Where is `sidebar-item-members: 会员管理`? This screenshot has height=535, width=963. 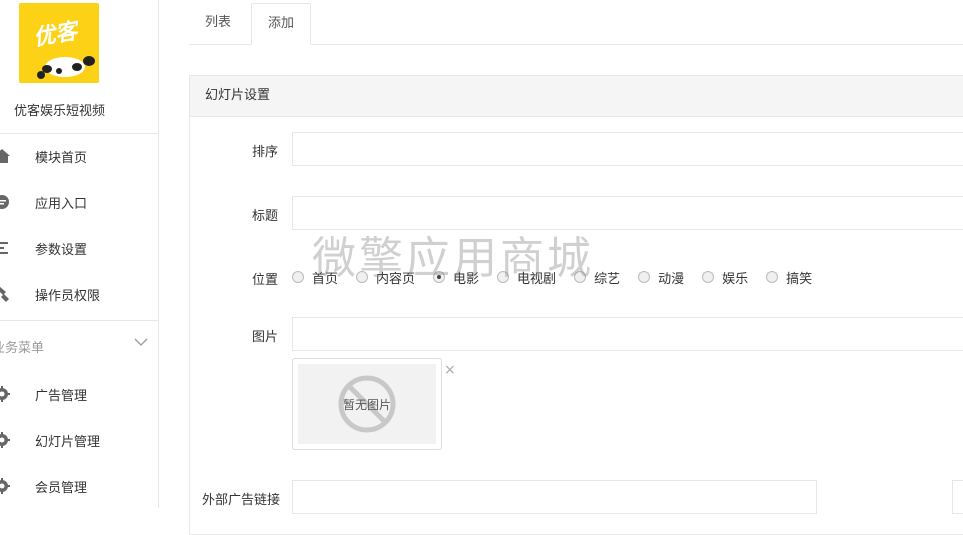 sidebar-item-members: 会员管理 is located at coordinates (79, 486).